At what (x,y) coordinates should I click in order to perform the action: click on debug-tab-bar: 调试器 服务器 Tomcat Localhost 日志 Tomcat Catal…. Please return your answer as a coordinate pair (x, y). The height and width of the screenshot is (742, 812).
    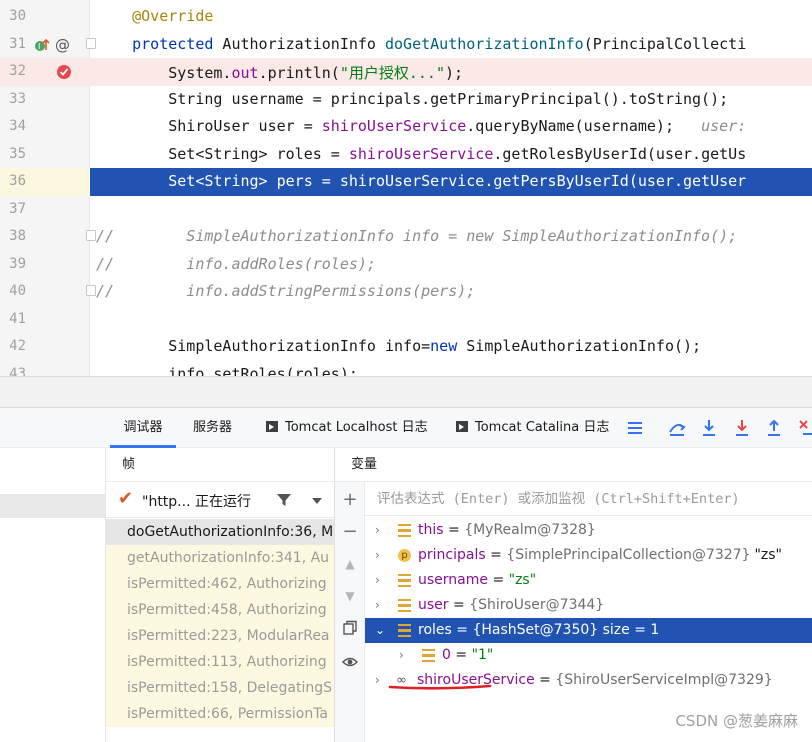
    Looking at the image, I should click on (406, 428).